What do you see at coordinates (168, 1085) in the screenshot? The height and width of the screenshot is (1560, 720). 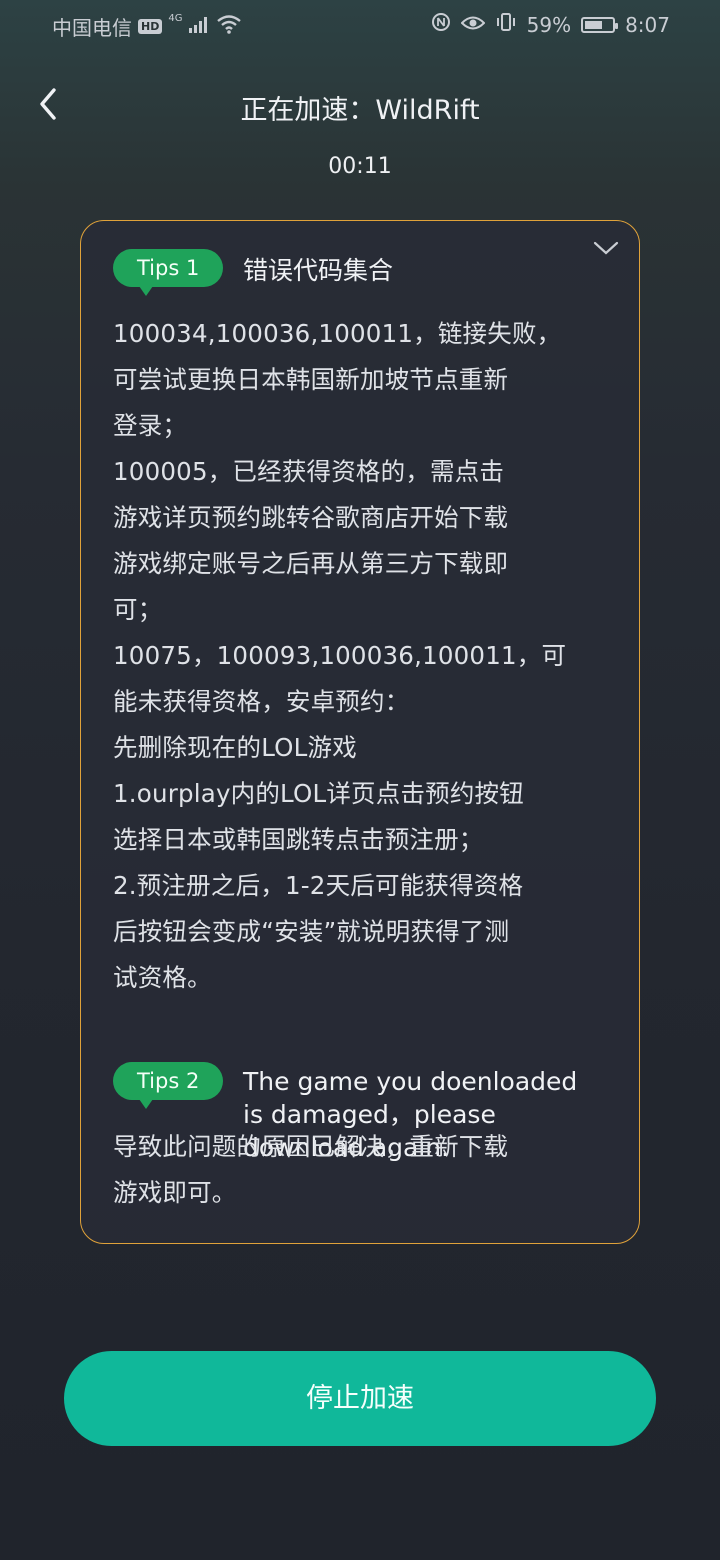 I see `tip2-badge: Tips 2` at bounding box center [168, 1085].